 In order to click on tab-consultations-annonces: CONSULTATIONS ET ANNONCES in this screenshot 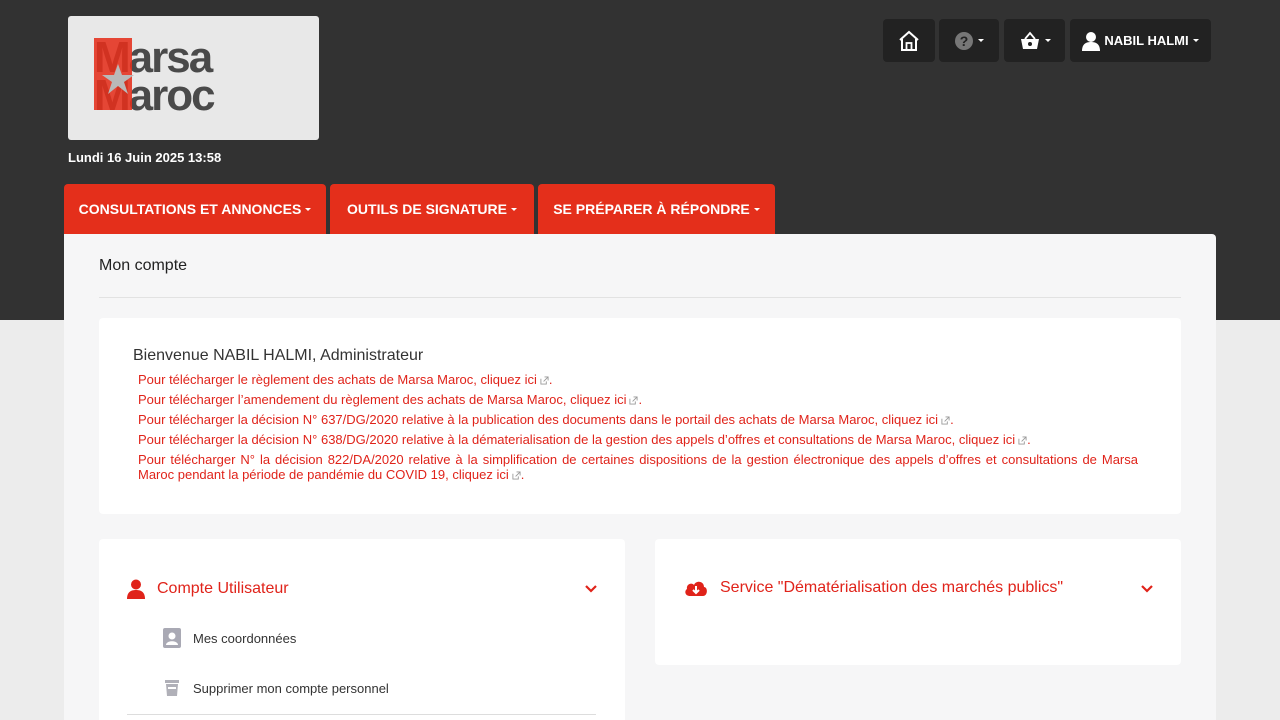, I will do `click(195, 209)`.